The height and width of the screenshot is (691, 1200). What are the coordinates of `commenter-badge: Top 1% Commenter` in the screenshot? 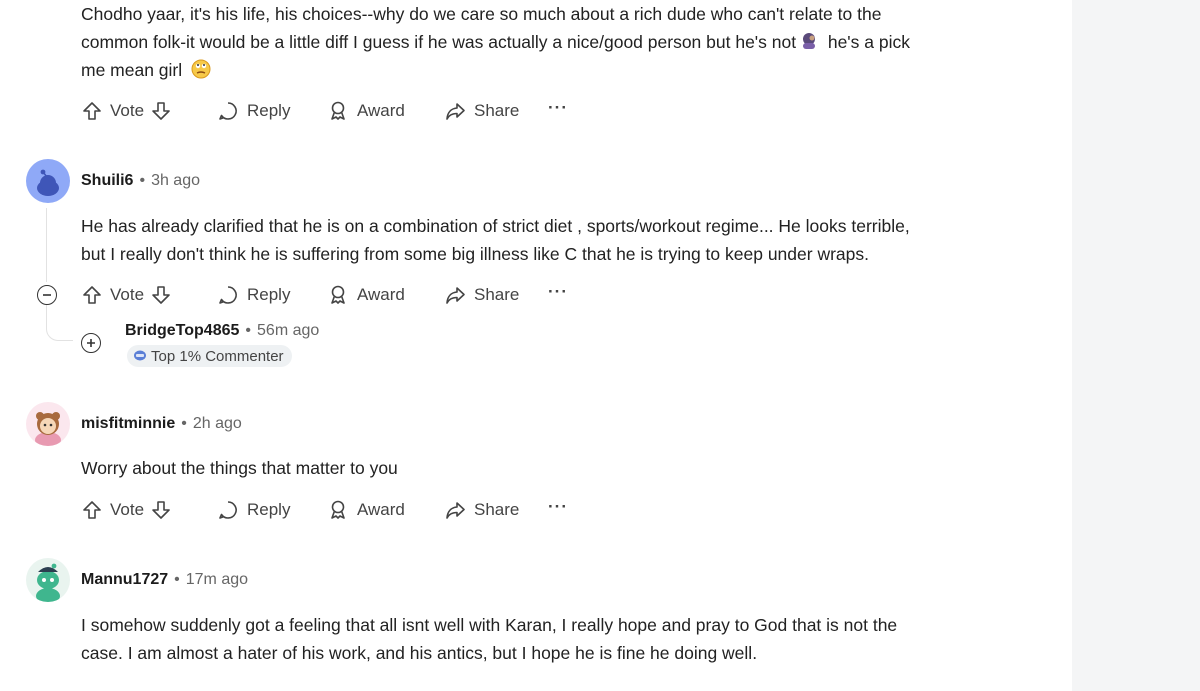 It's located at (209, 356).